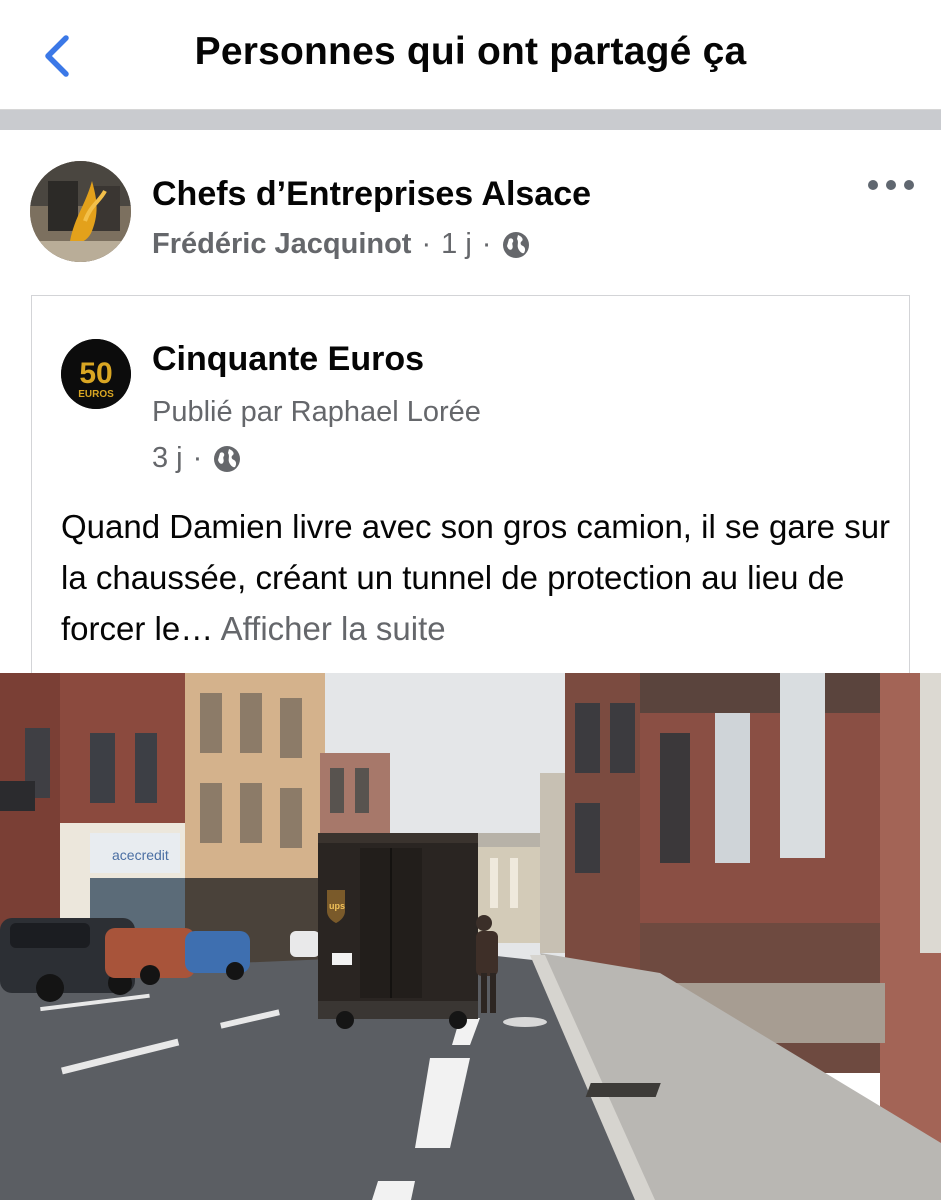 This screenshot has width=941, height=1200. I want to click on page-avatar: 50 EUROS, so click(96, 374).